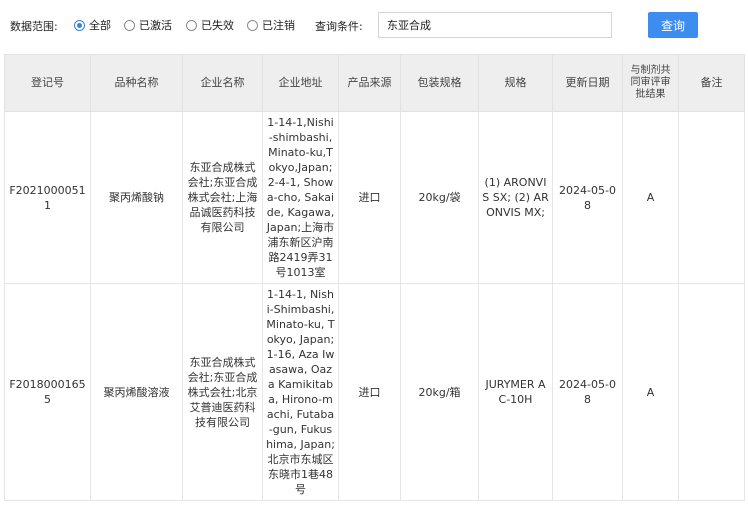 The width and height of the screenshot is (748, 505). Describe the element at coordinates (515, 392) in the screenshot. I see `cell-spec: JURYMER AC-10H` at that location.